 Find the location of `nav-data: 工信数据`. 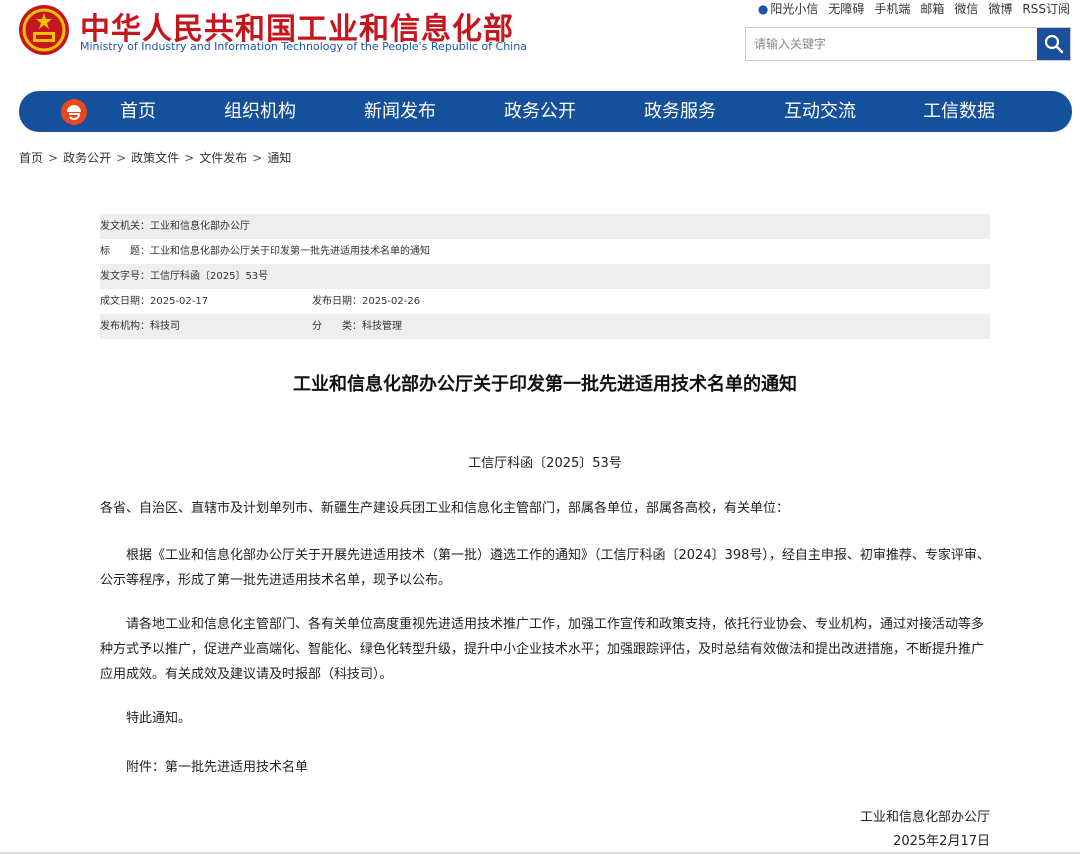

nav-data: 工信数据 is located at coordinates (959, 111).